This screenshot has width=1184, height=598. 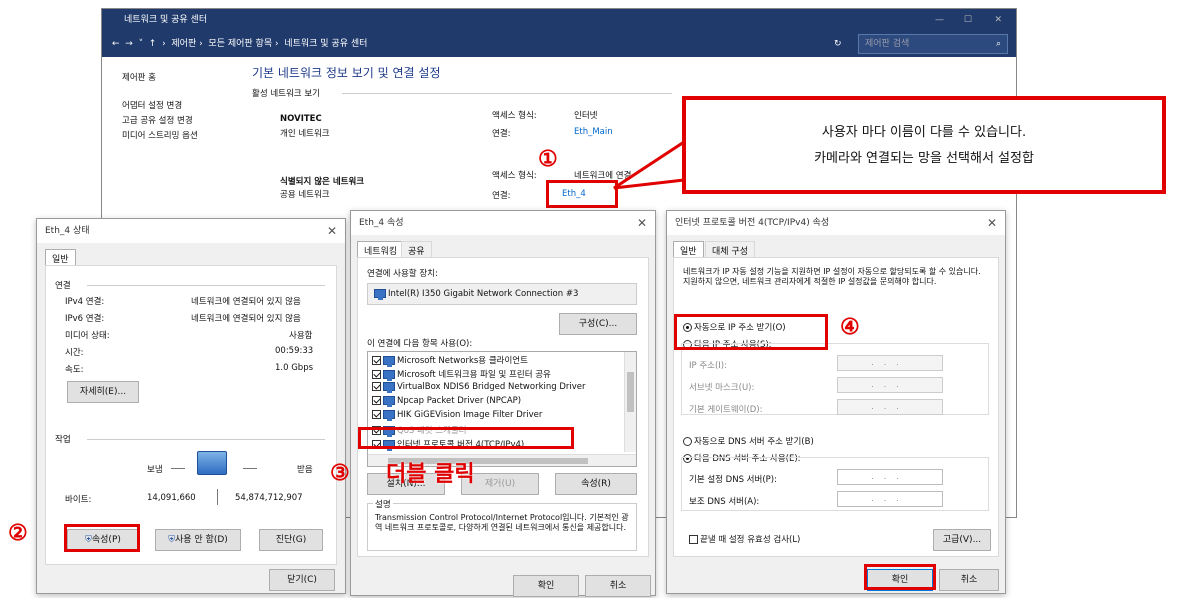 I want to click on section-connection: 연결, so click(x=63, y=286).